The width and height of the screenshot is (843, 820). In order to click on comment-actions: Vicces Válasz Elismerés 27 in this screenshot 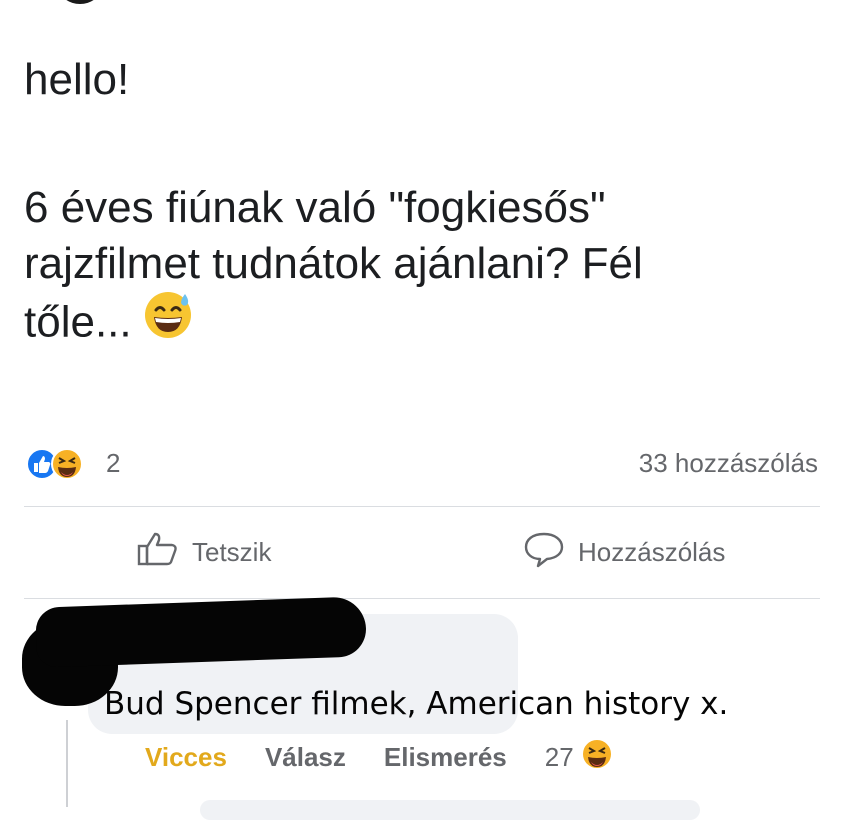, I will do `click(417, 755)`.